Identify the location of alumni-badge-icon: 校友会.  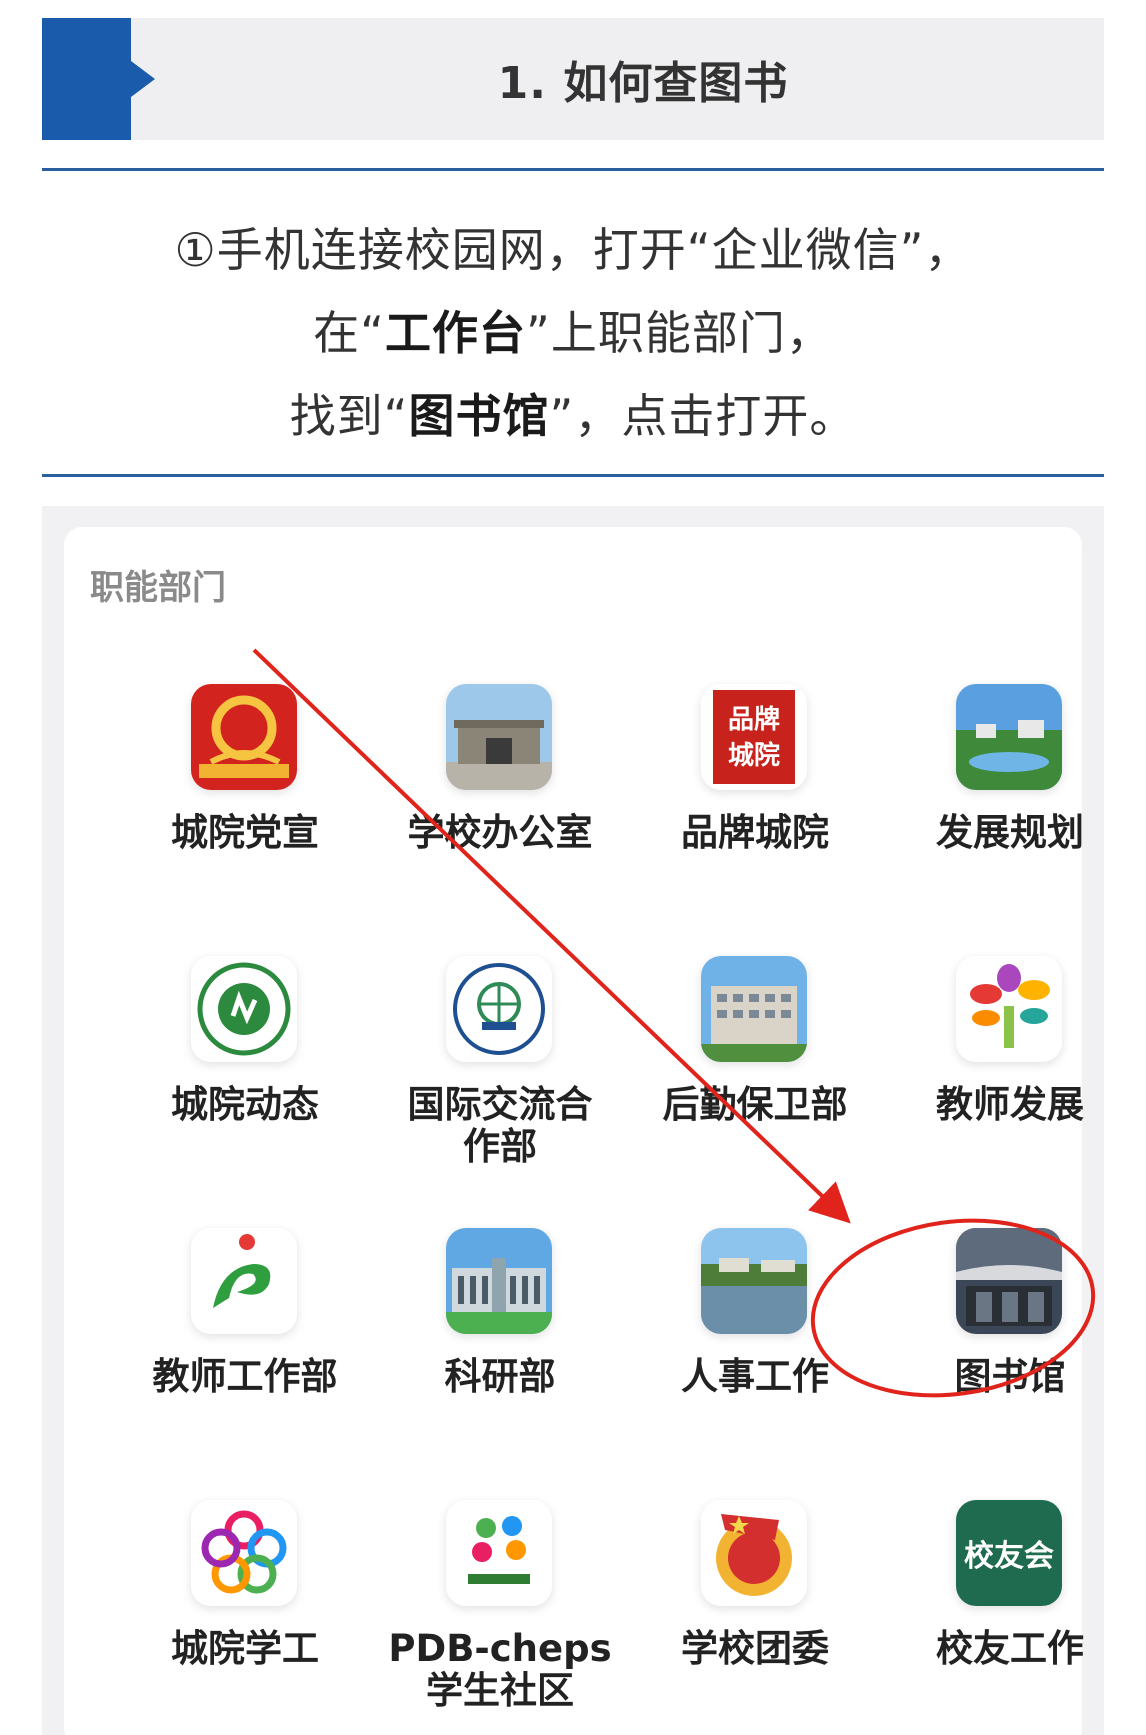
(1009, 1553).